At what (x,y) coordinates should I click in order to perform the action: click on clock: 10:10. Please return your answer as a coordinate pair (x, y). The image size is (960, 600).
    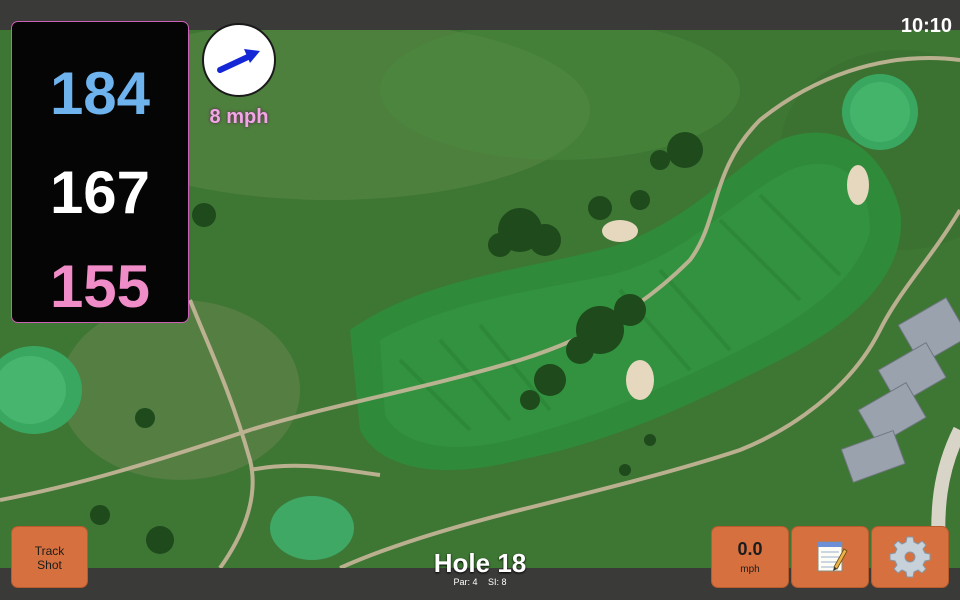
    Looking at the image, I should click on (926, 26).